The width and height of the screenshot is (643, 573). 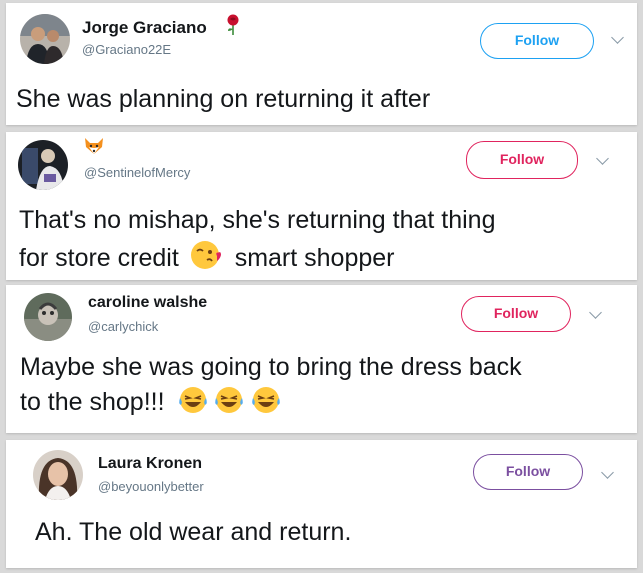 What do you see at coordinates (233, 27) in the screenshot?
I see `rose-icon` at bounding box center [233, 27].